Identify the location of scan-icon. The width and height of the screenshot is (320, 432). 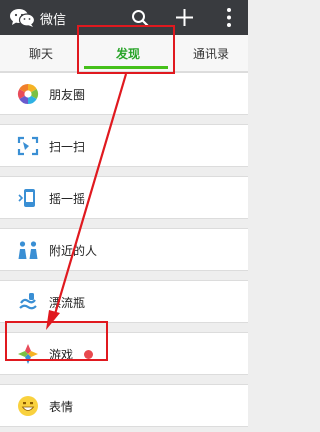
(28, 146).